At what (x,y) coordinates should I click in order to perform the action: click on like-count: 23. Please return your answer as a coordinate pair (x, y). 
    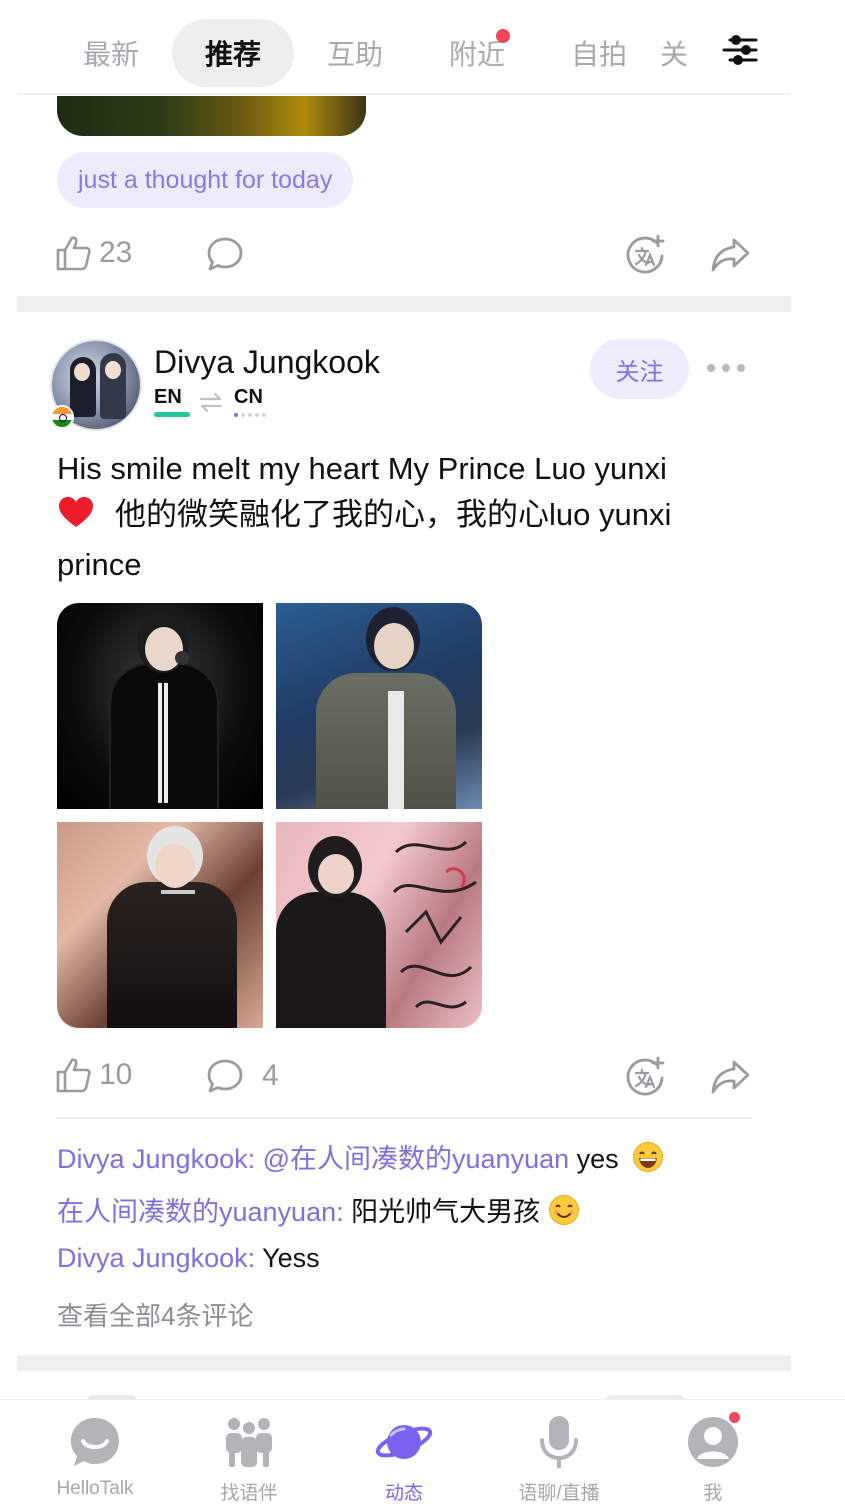
    Looking at the image, I should click on (116, 252).